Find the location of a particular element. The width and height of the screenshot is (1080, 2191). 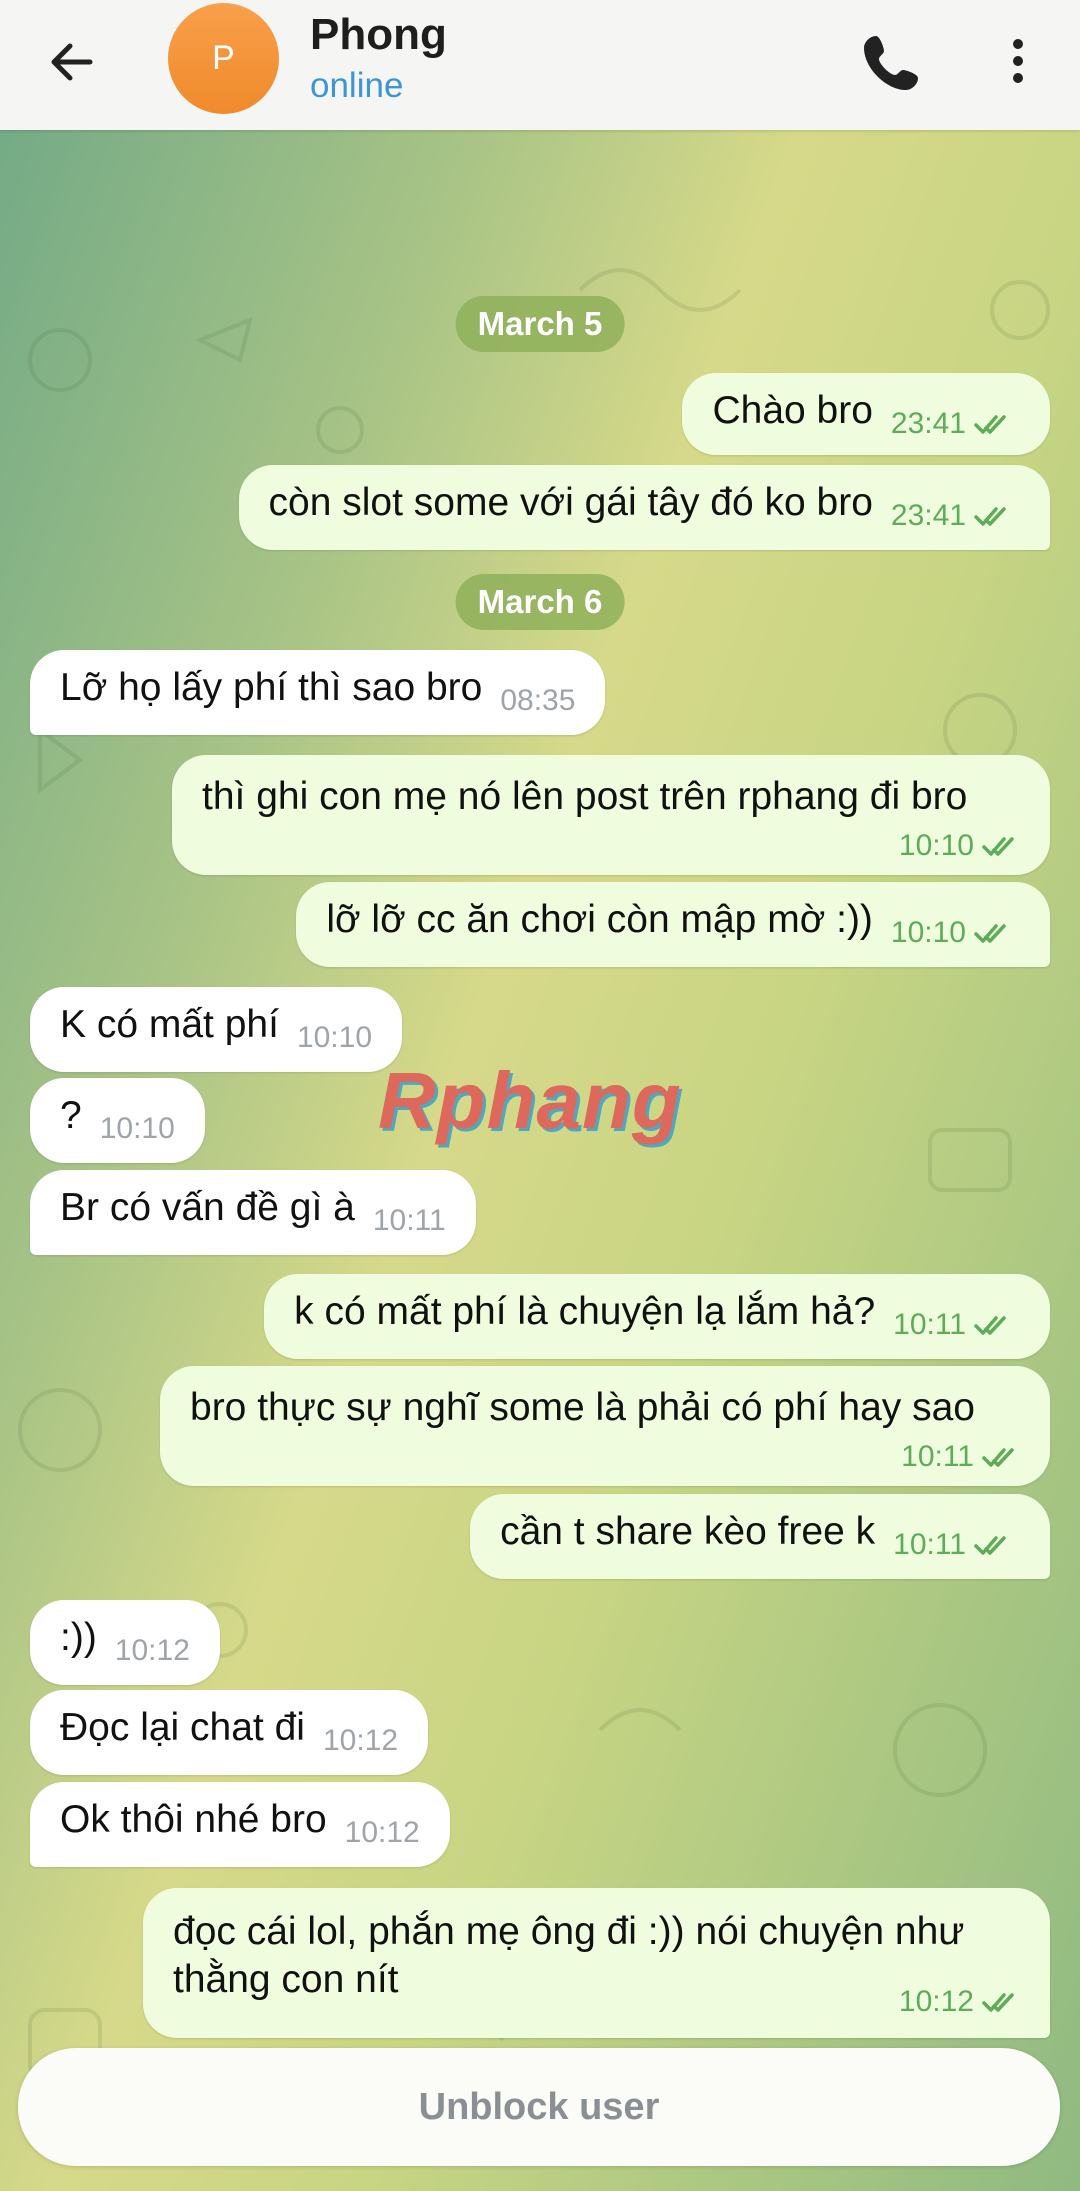

incoming-message: Đọc lại chat đi 10:12 is located at coordinates (229, 1732).